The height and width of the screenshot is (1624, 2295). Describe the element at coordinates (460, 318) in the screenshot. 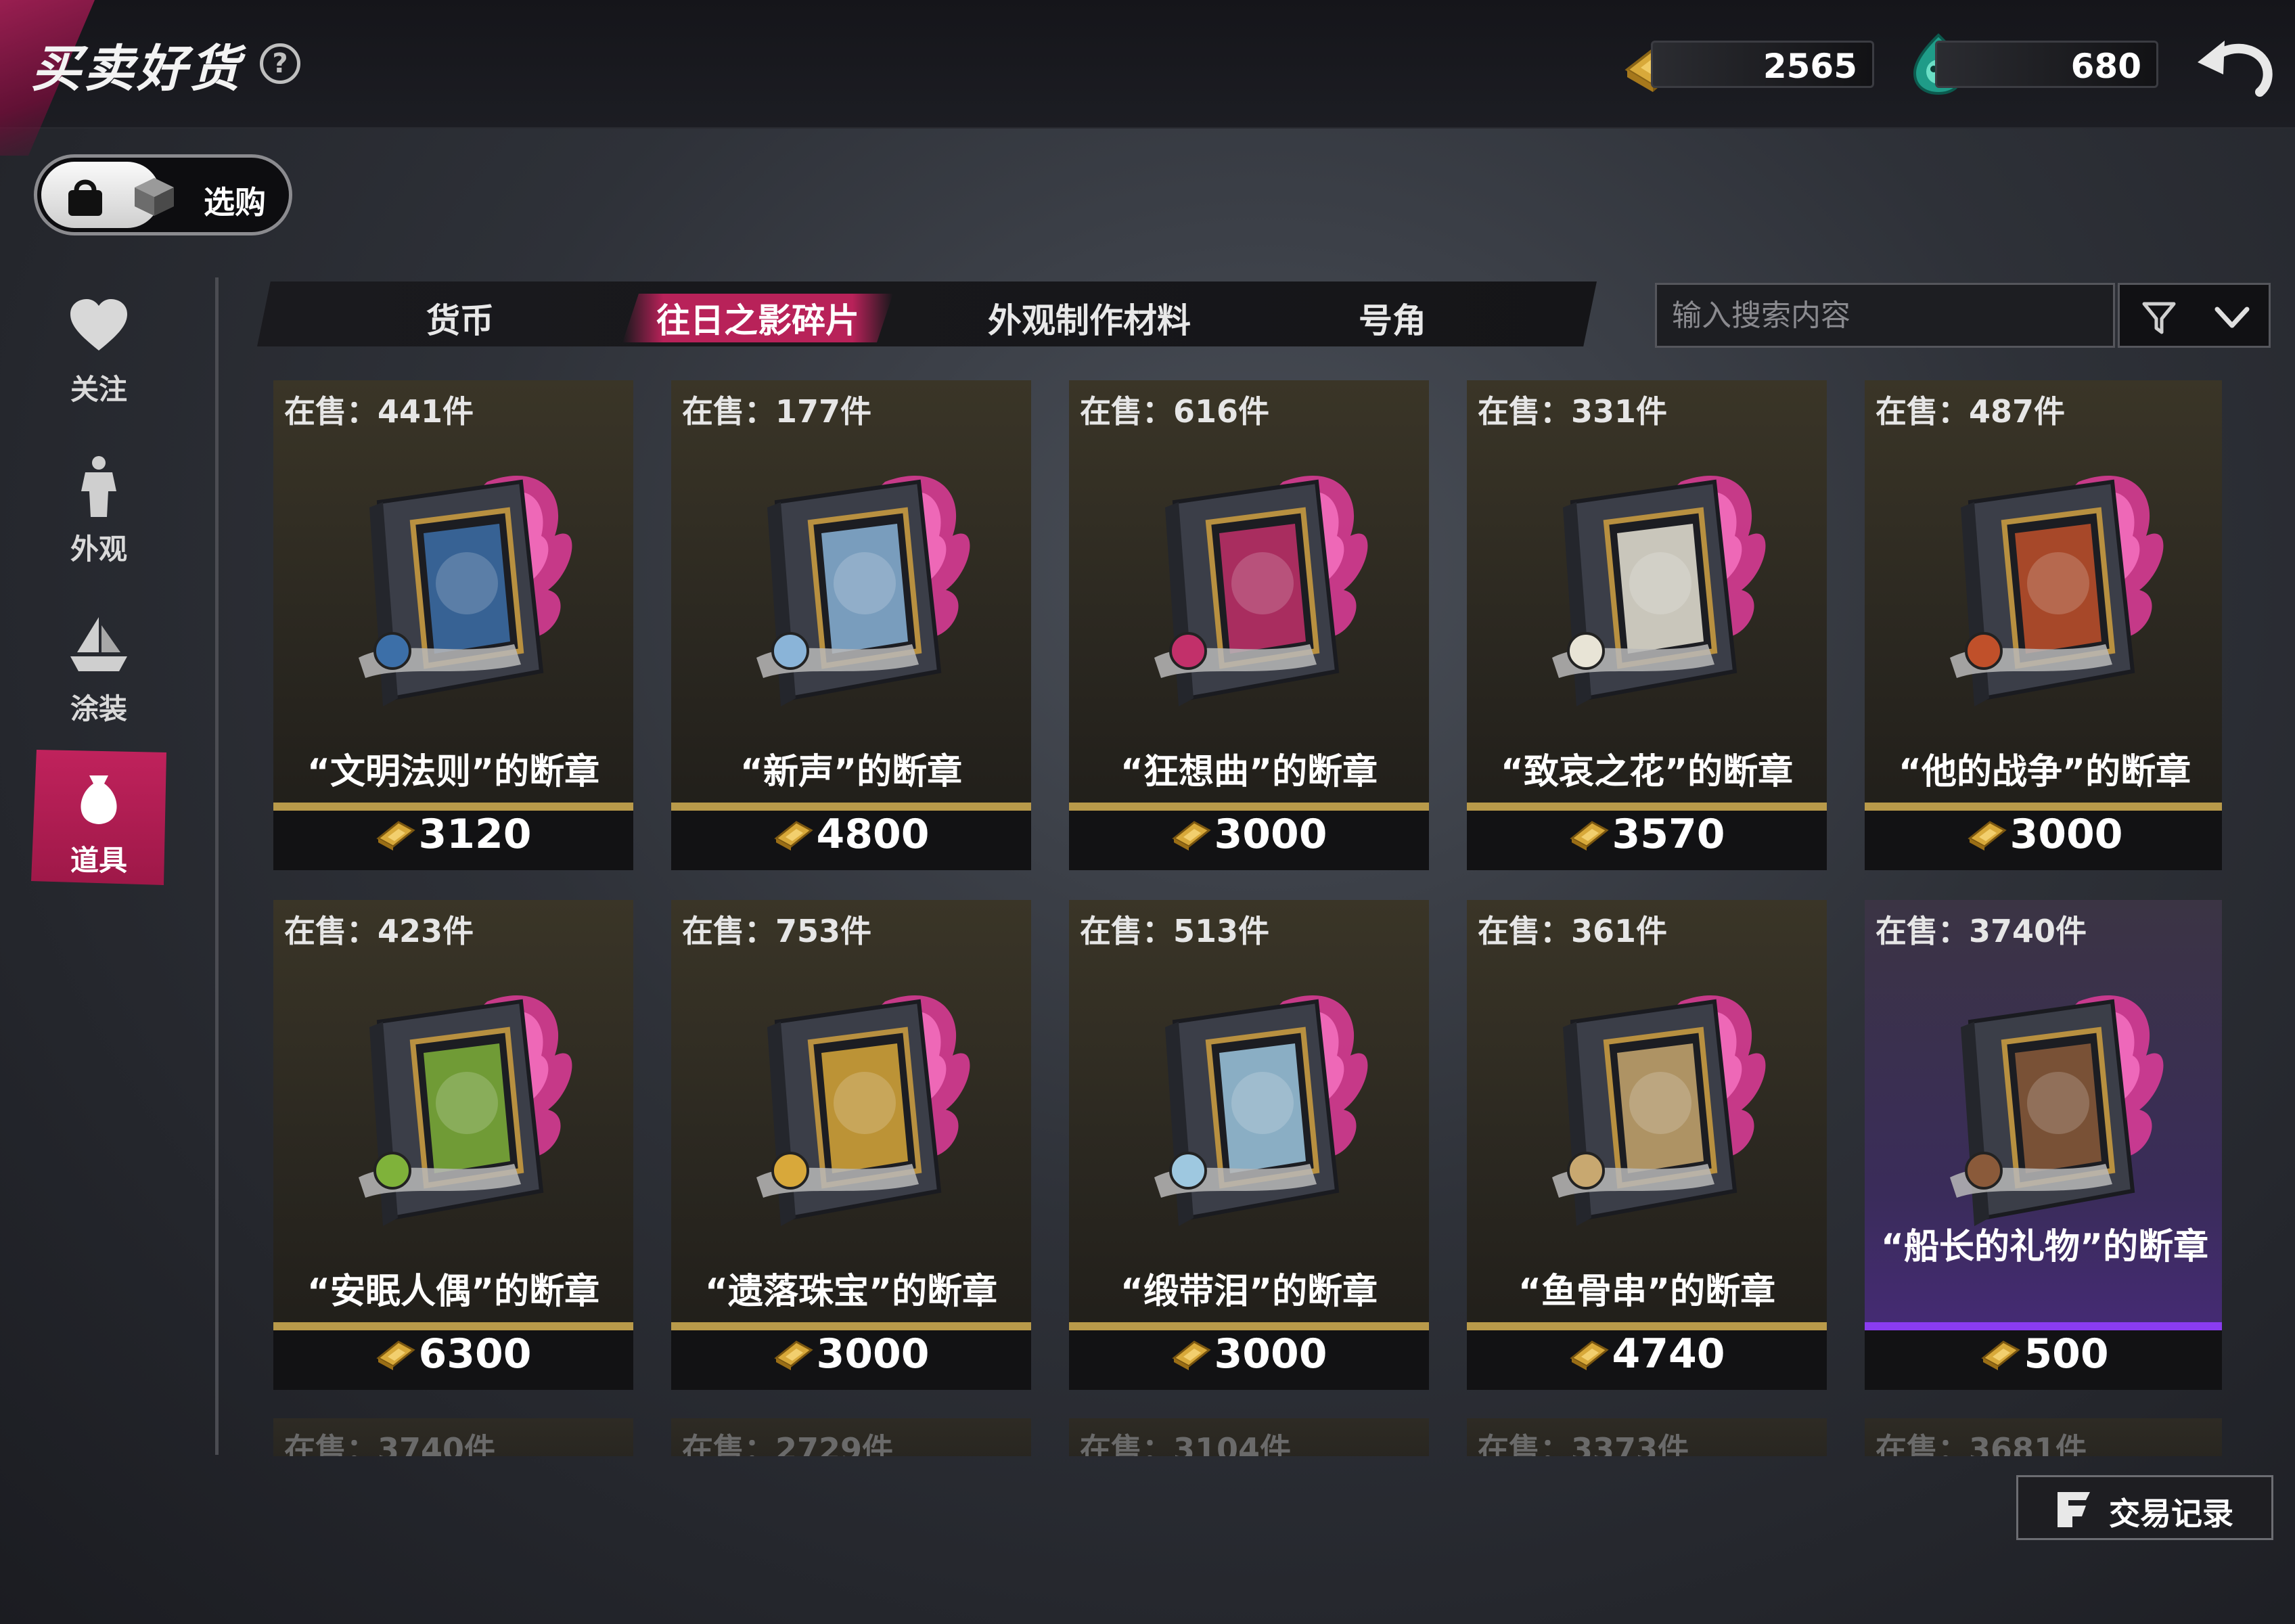

I see `tab-currency: 货币` at that location.